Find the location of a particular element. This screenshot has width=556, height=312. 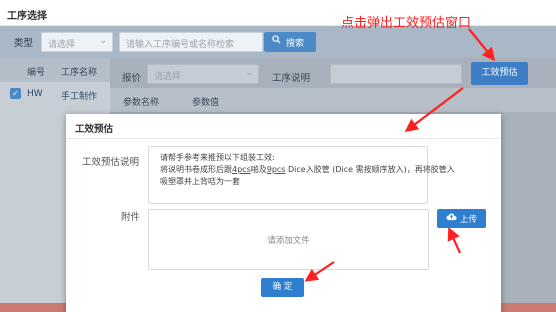

confirm-button: 确 定 is located at coordinates (282, 287).